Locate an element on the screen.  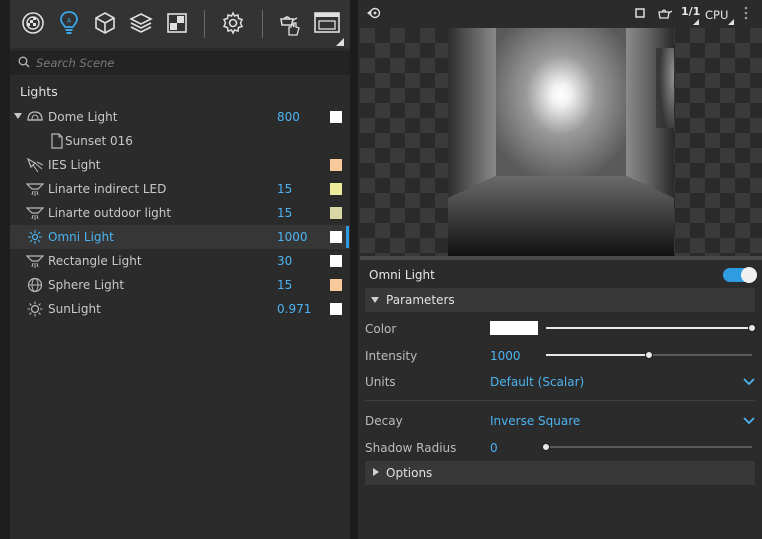
tree-row: Sphere Light 15 is located at coordinates (180, 285).